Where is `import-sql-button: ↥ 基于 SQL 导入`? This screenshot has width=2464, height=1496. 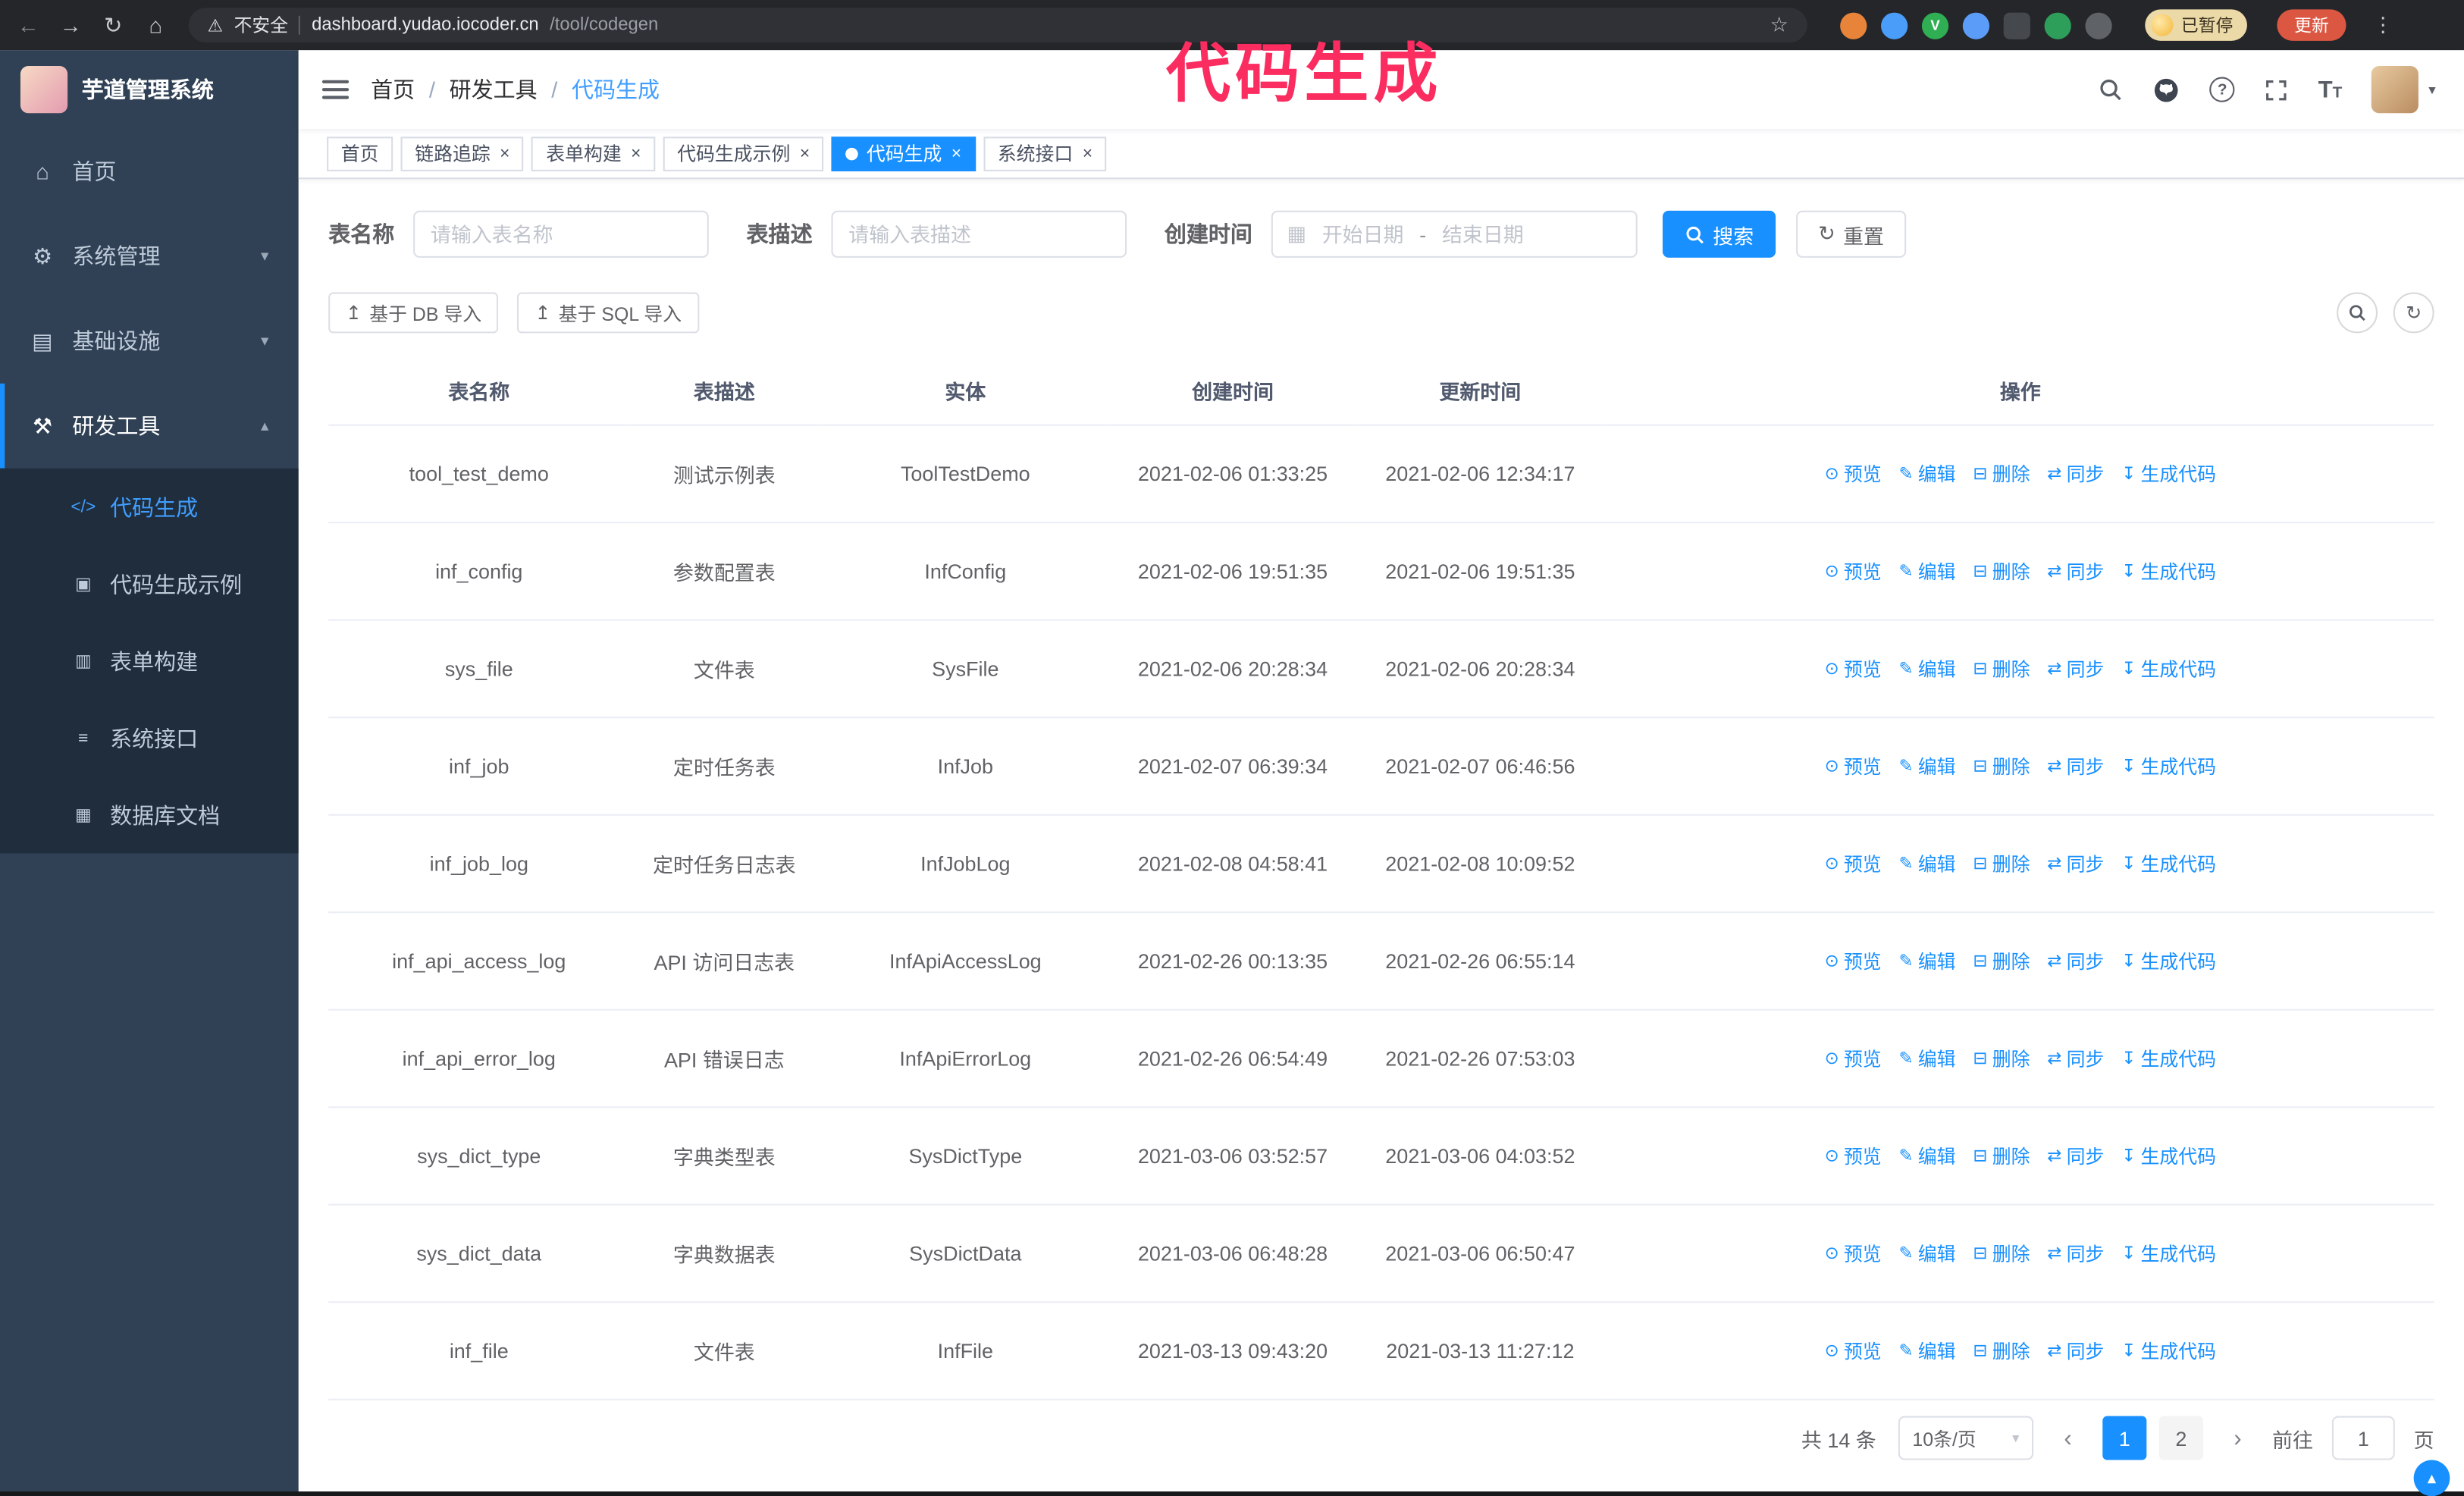
import-sql-button: ↥ 基于 SQL 导入 is located at coordinates (608, 313).